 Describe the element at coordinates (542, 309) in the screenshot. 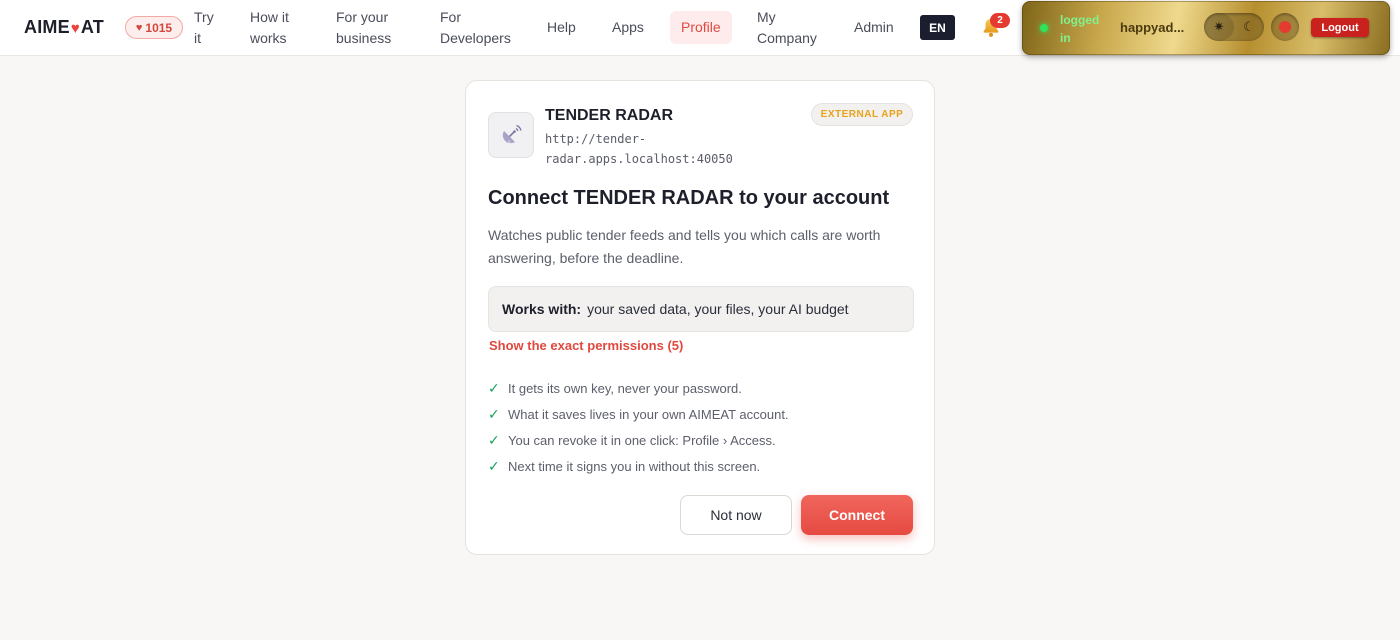

I see `works-with-label: Works with:` at that location.